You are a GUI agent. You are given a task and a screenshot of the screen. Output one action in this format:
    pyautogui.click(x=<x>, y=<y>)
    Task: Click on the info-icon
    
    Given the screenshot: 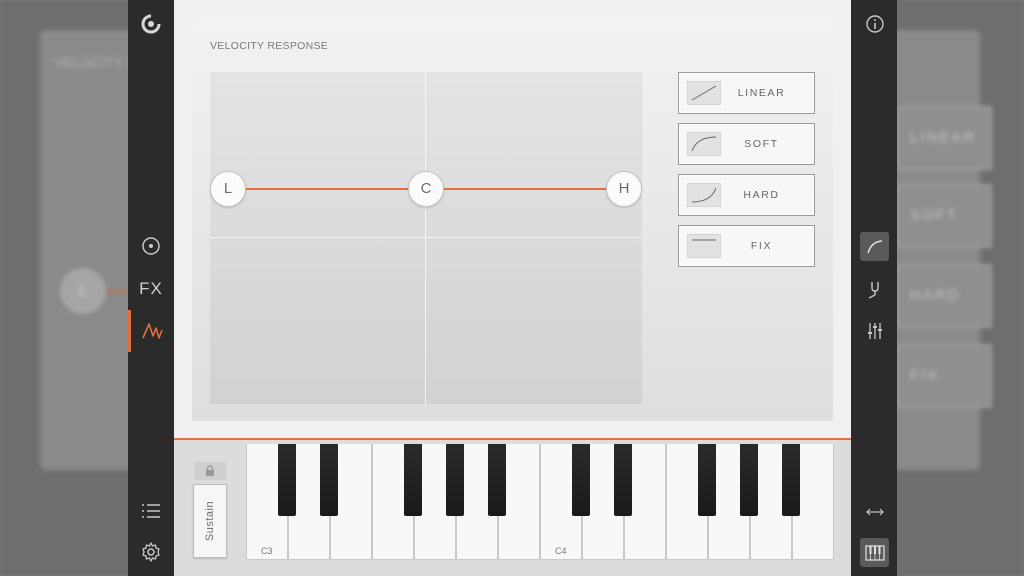 What is the action you would take?
    pyautogui.click(x=874, y=23)
    